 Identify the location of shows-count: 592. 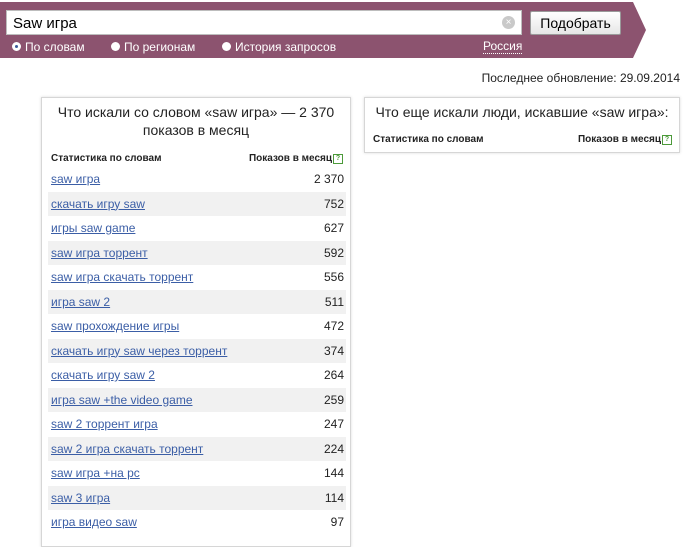
(333, 252).